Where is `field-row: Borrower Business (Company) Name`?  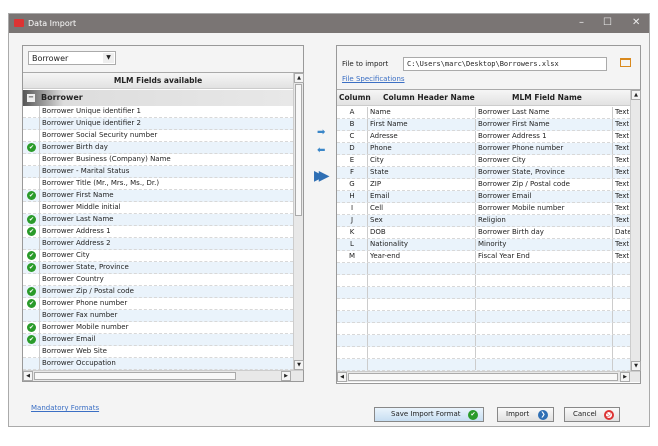 field-row: Borrower Business (Company) Name is located at coordinates (158, 160).